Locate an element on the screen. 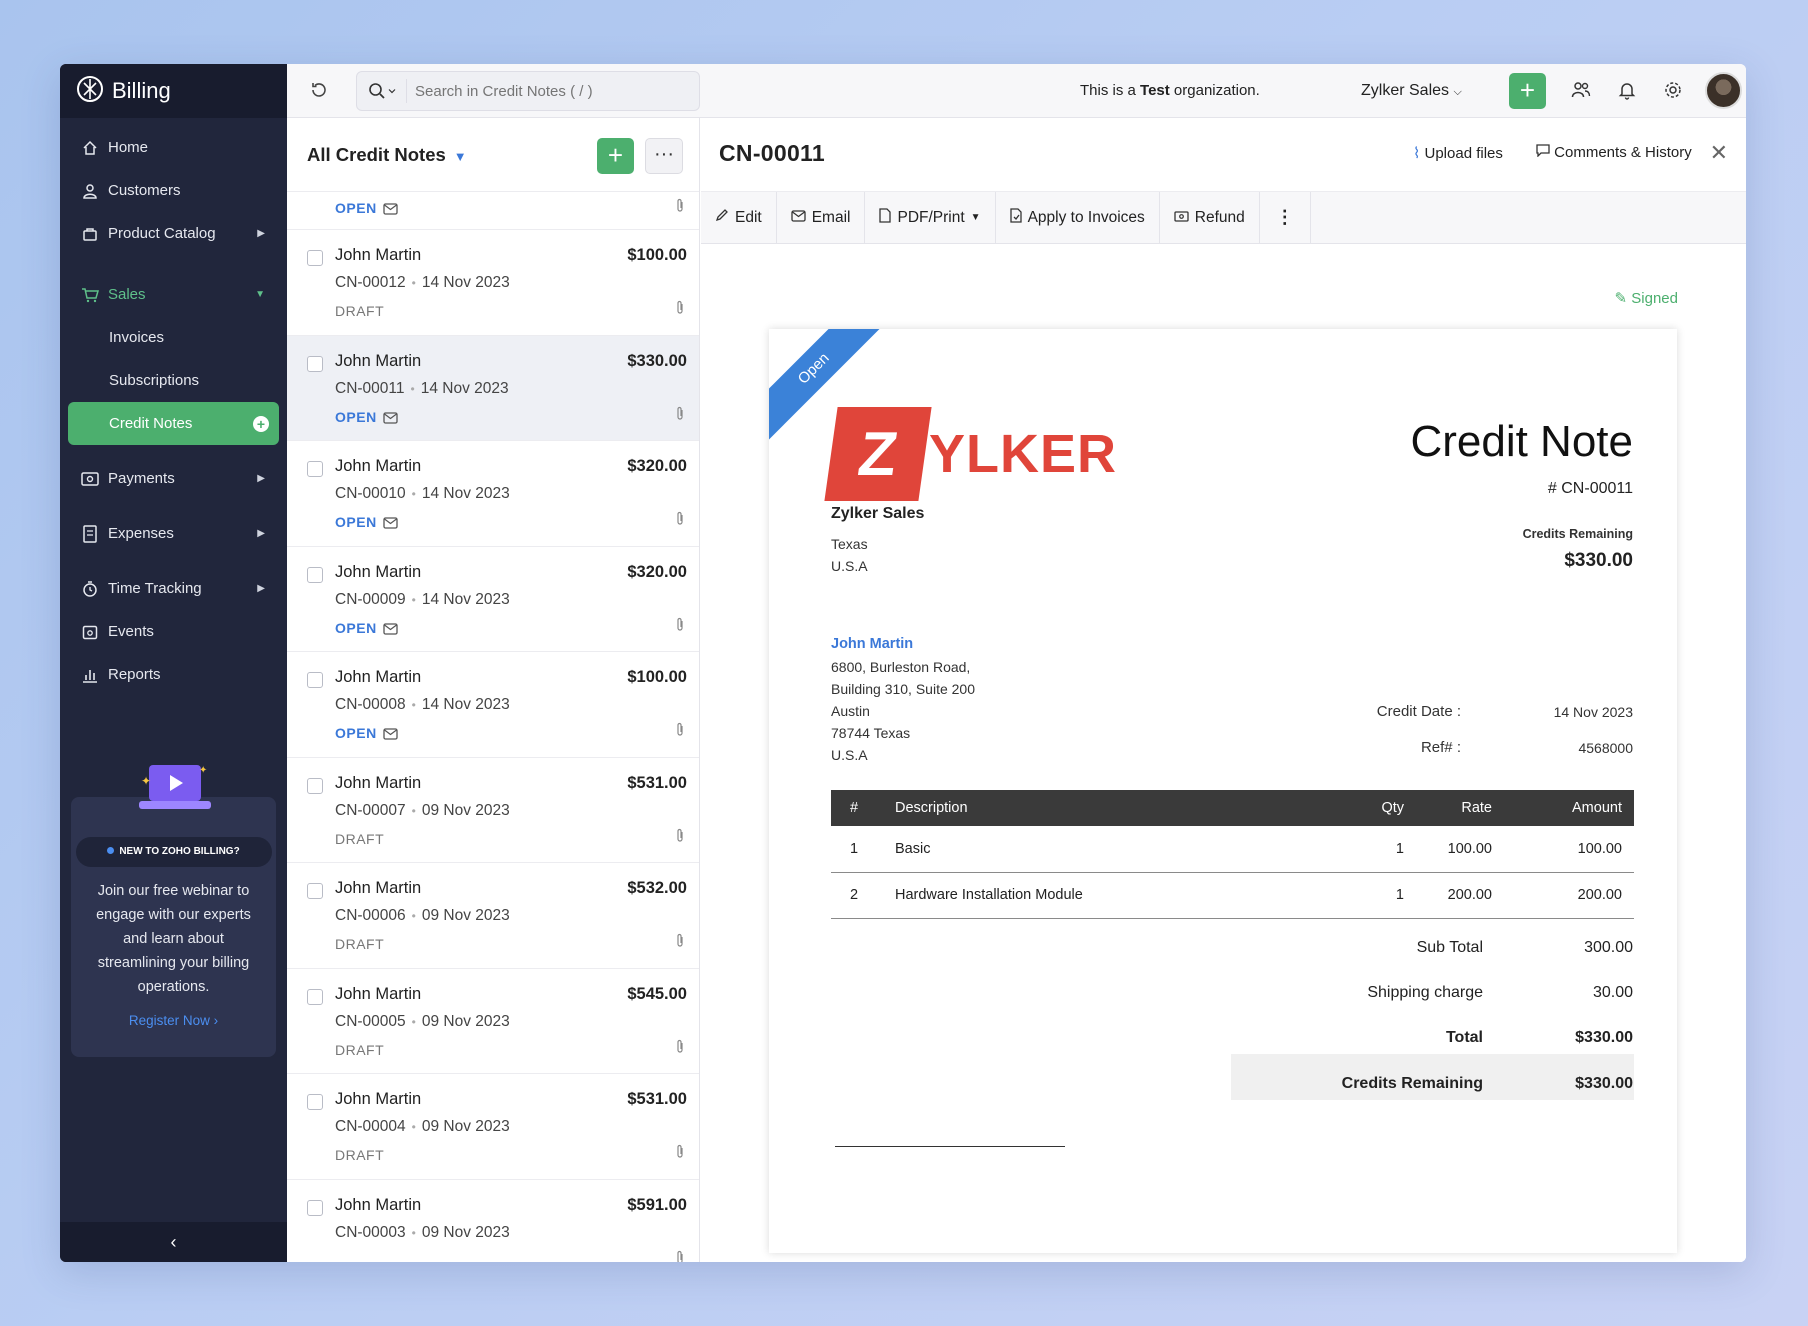 This screenshot has height=1326, width=1808. sidebar-item-payments: Payments ▶ is located at coordinates (173, 478).